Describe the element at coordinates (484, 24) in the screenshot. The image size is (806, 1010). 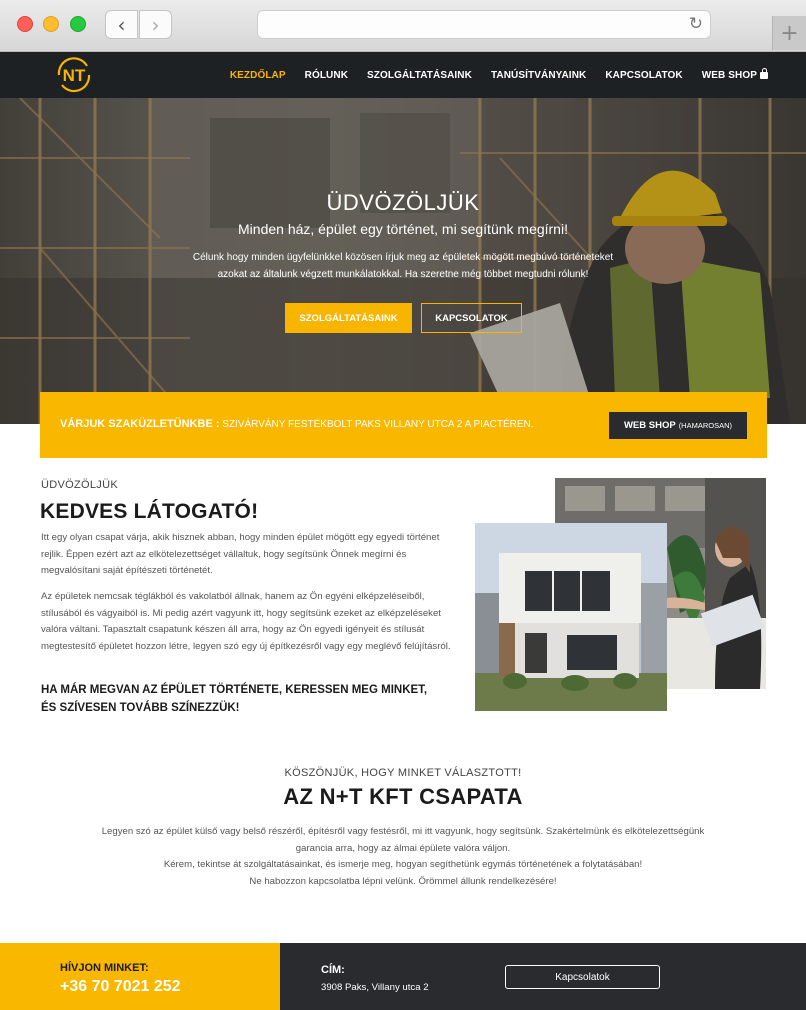
I see `address-bar: ↻` at that location.